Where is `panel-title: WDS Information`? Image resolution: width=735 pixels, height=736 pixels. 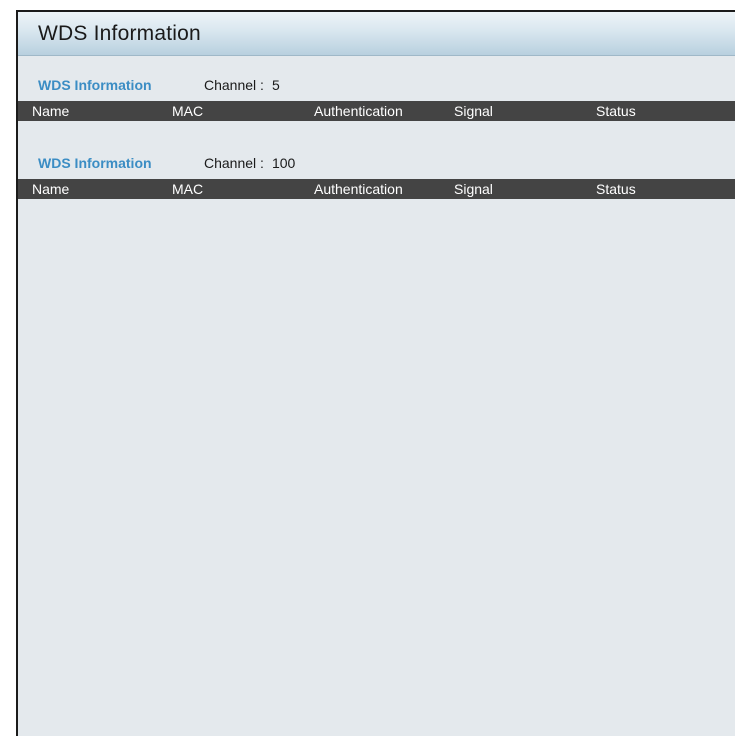 panel-title: WDS Information is located at coordinates (119, 33).